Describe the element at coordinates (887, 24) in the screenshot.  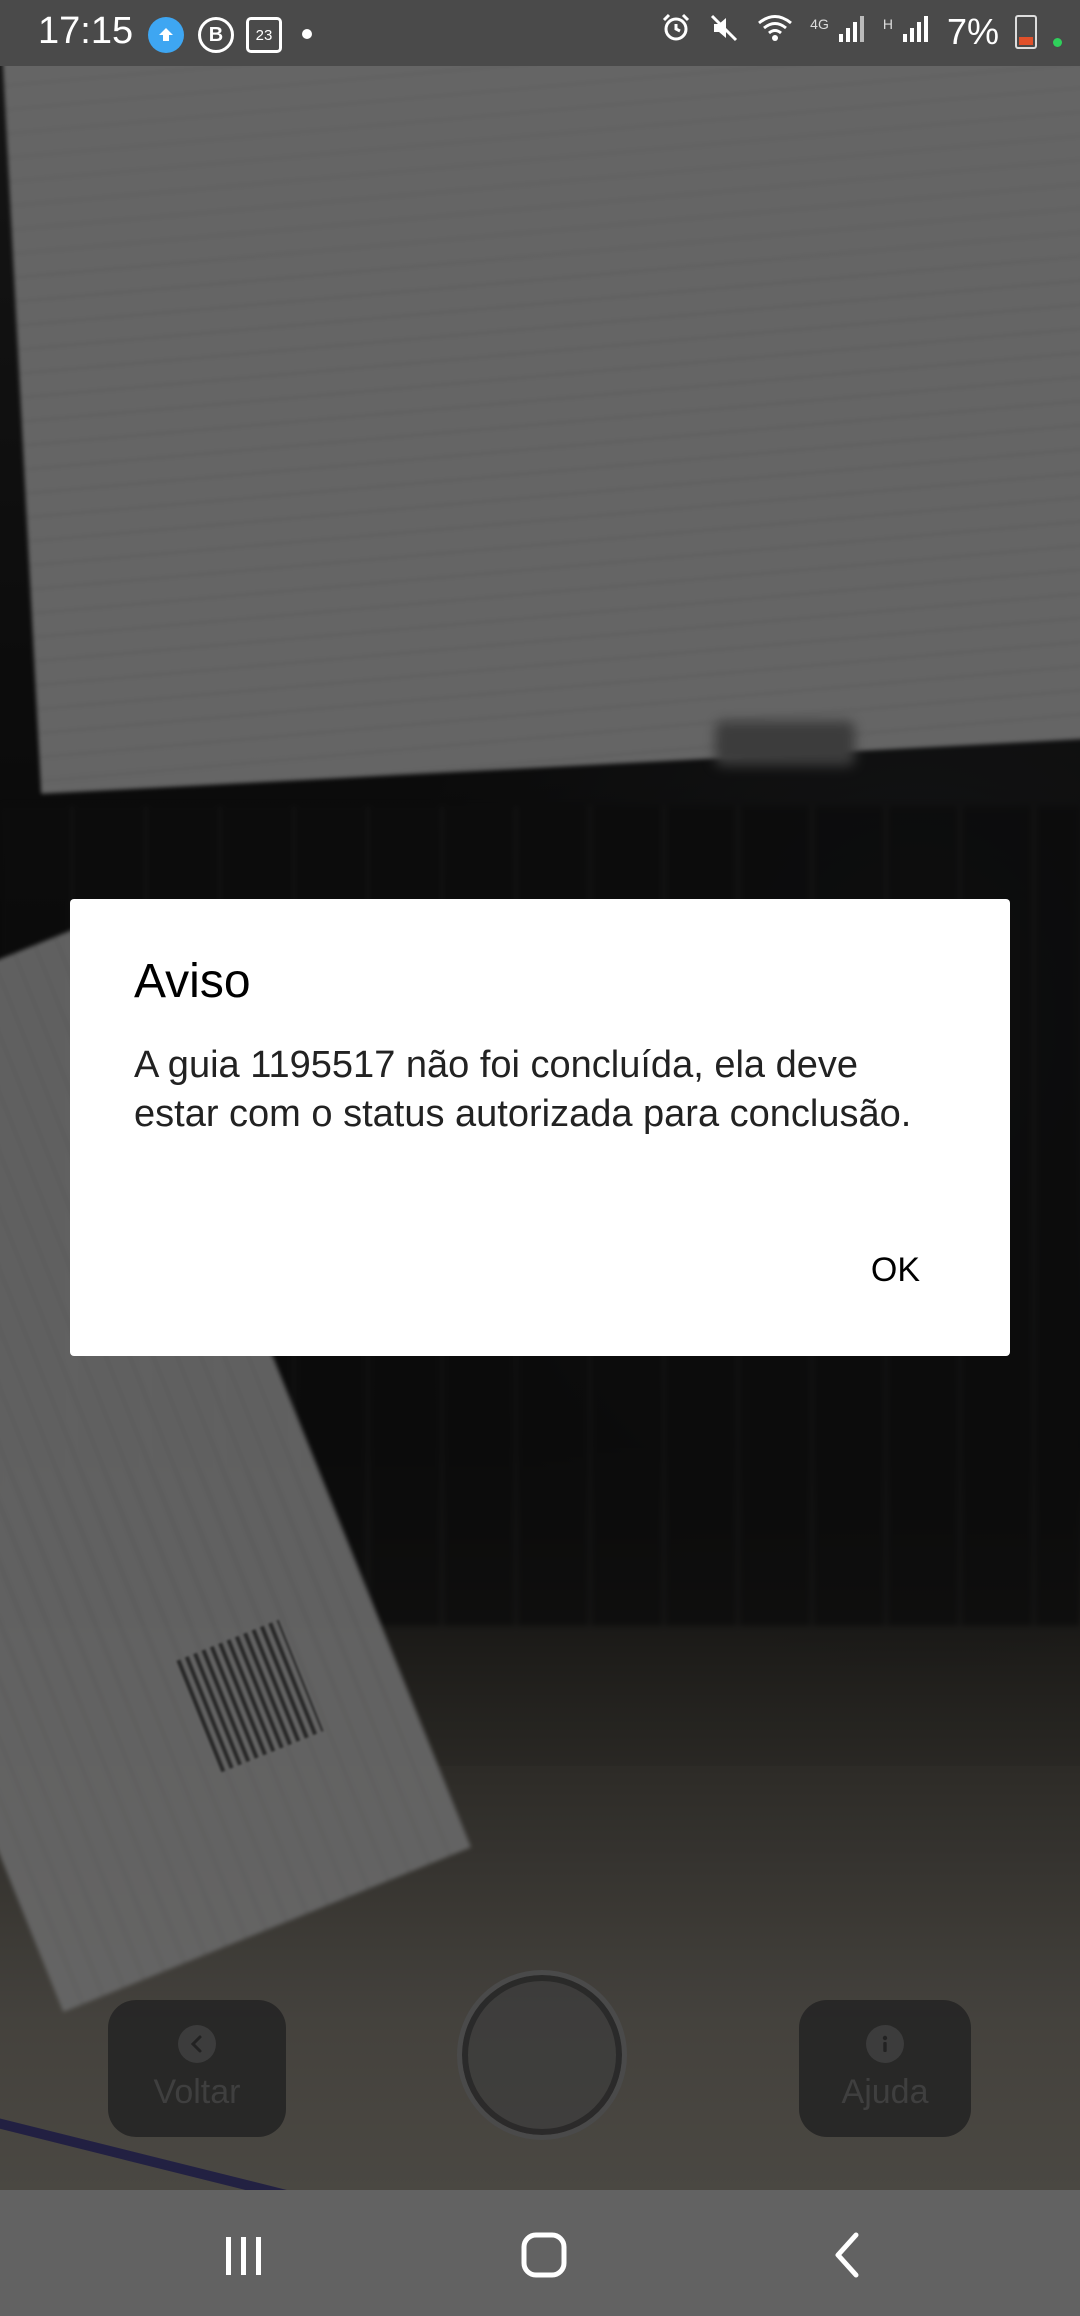
I see `network-h-label: H` at that location.